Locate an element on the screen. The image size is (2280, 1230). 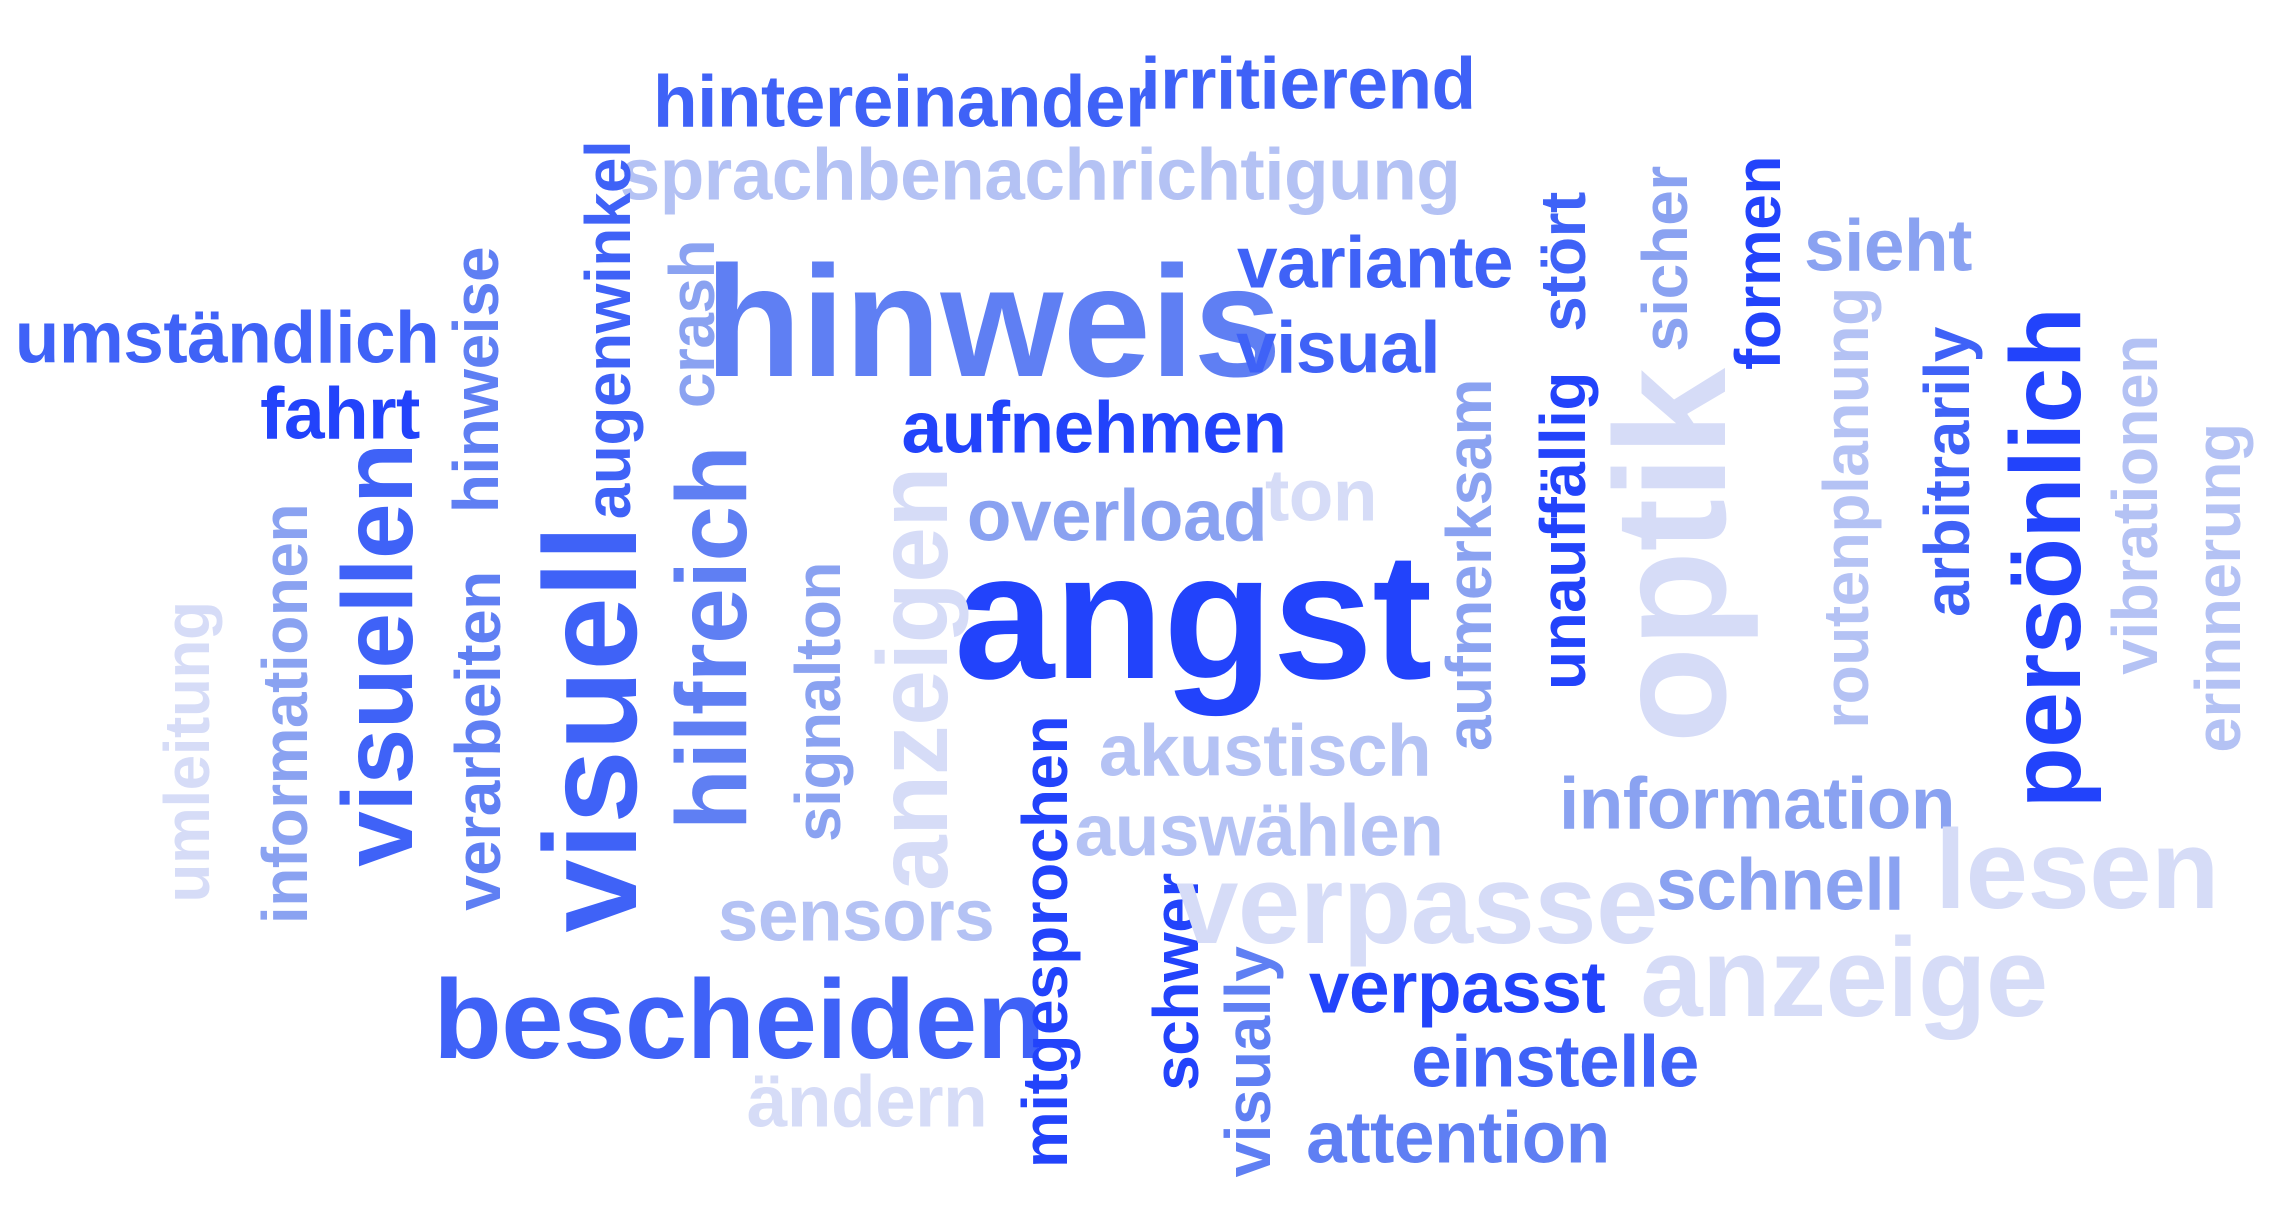
word-routenplanung: routenplanung is located at coordinates (1846, 508).